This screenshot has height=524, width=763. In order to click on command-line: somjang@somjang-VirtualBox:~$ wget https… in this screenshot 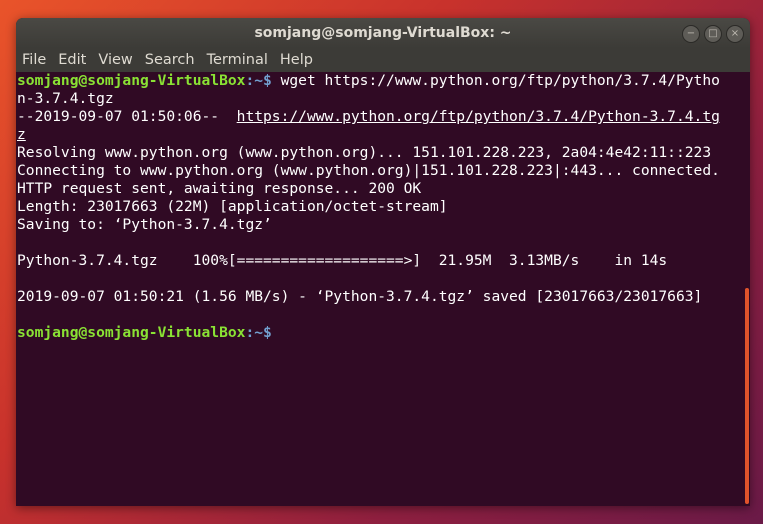, I will do `click(383, 81)`.